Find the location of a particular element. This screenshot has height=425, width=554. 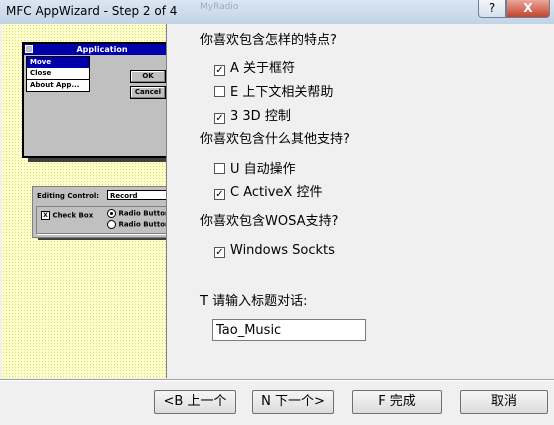

separator is located at coordinates (277, 380).